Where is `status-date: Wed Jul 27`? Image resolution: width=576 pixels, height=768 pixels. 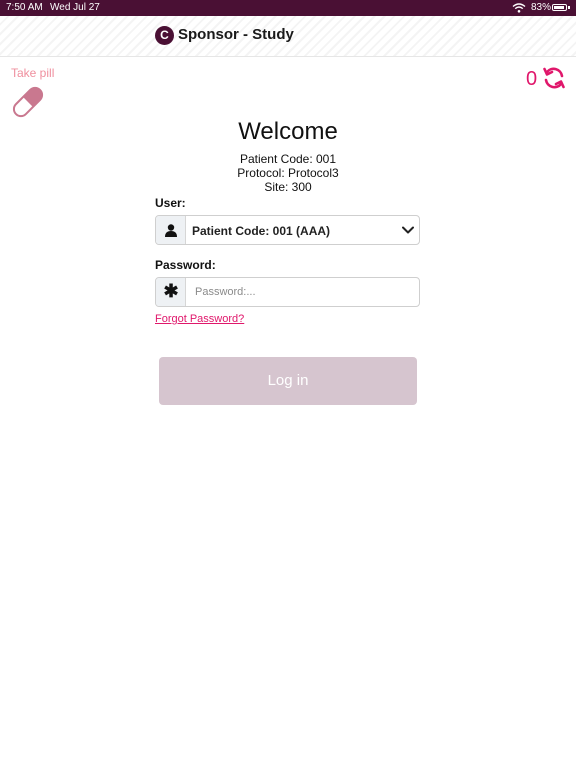
status-date: Wed Jul 27 is located at coordinates (75, 7).